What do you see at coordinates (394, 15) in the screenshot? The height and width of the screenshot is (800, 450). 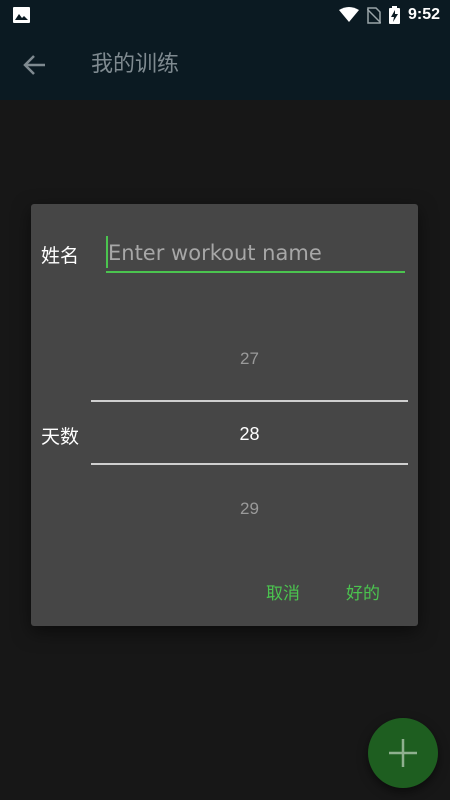 I see `battery-charging-icon` at bounding box center [394, 15].